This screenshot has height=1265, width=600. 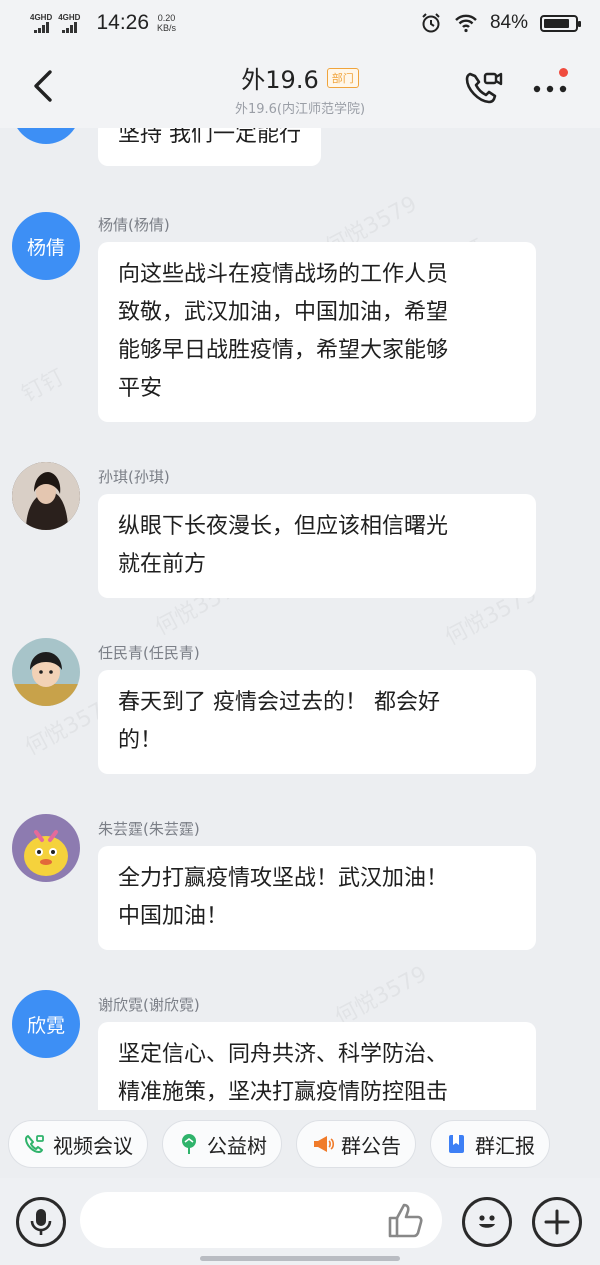 What do you see at coordinates (379, 993) in the screenshot?
I see `watermark: 何悦3579` at bounding box center [379, 993].